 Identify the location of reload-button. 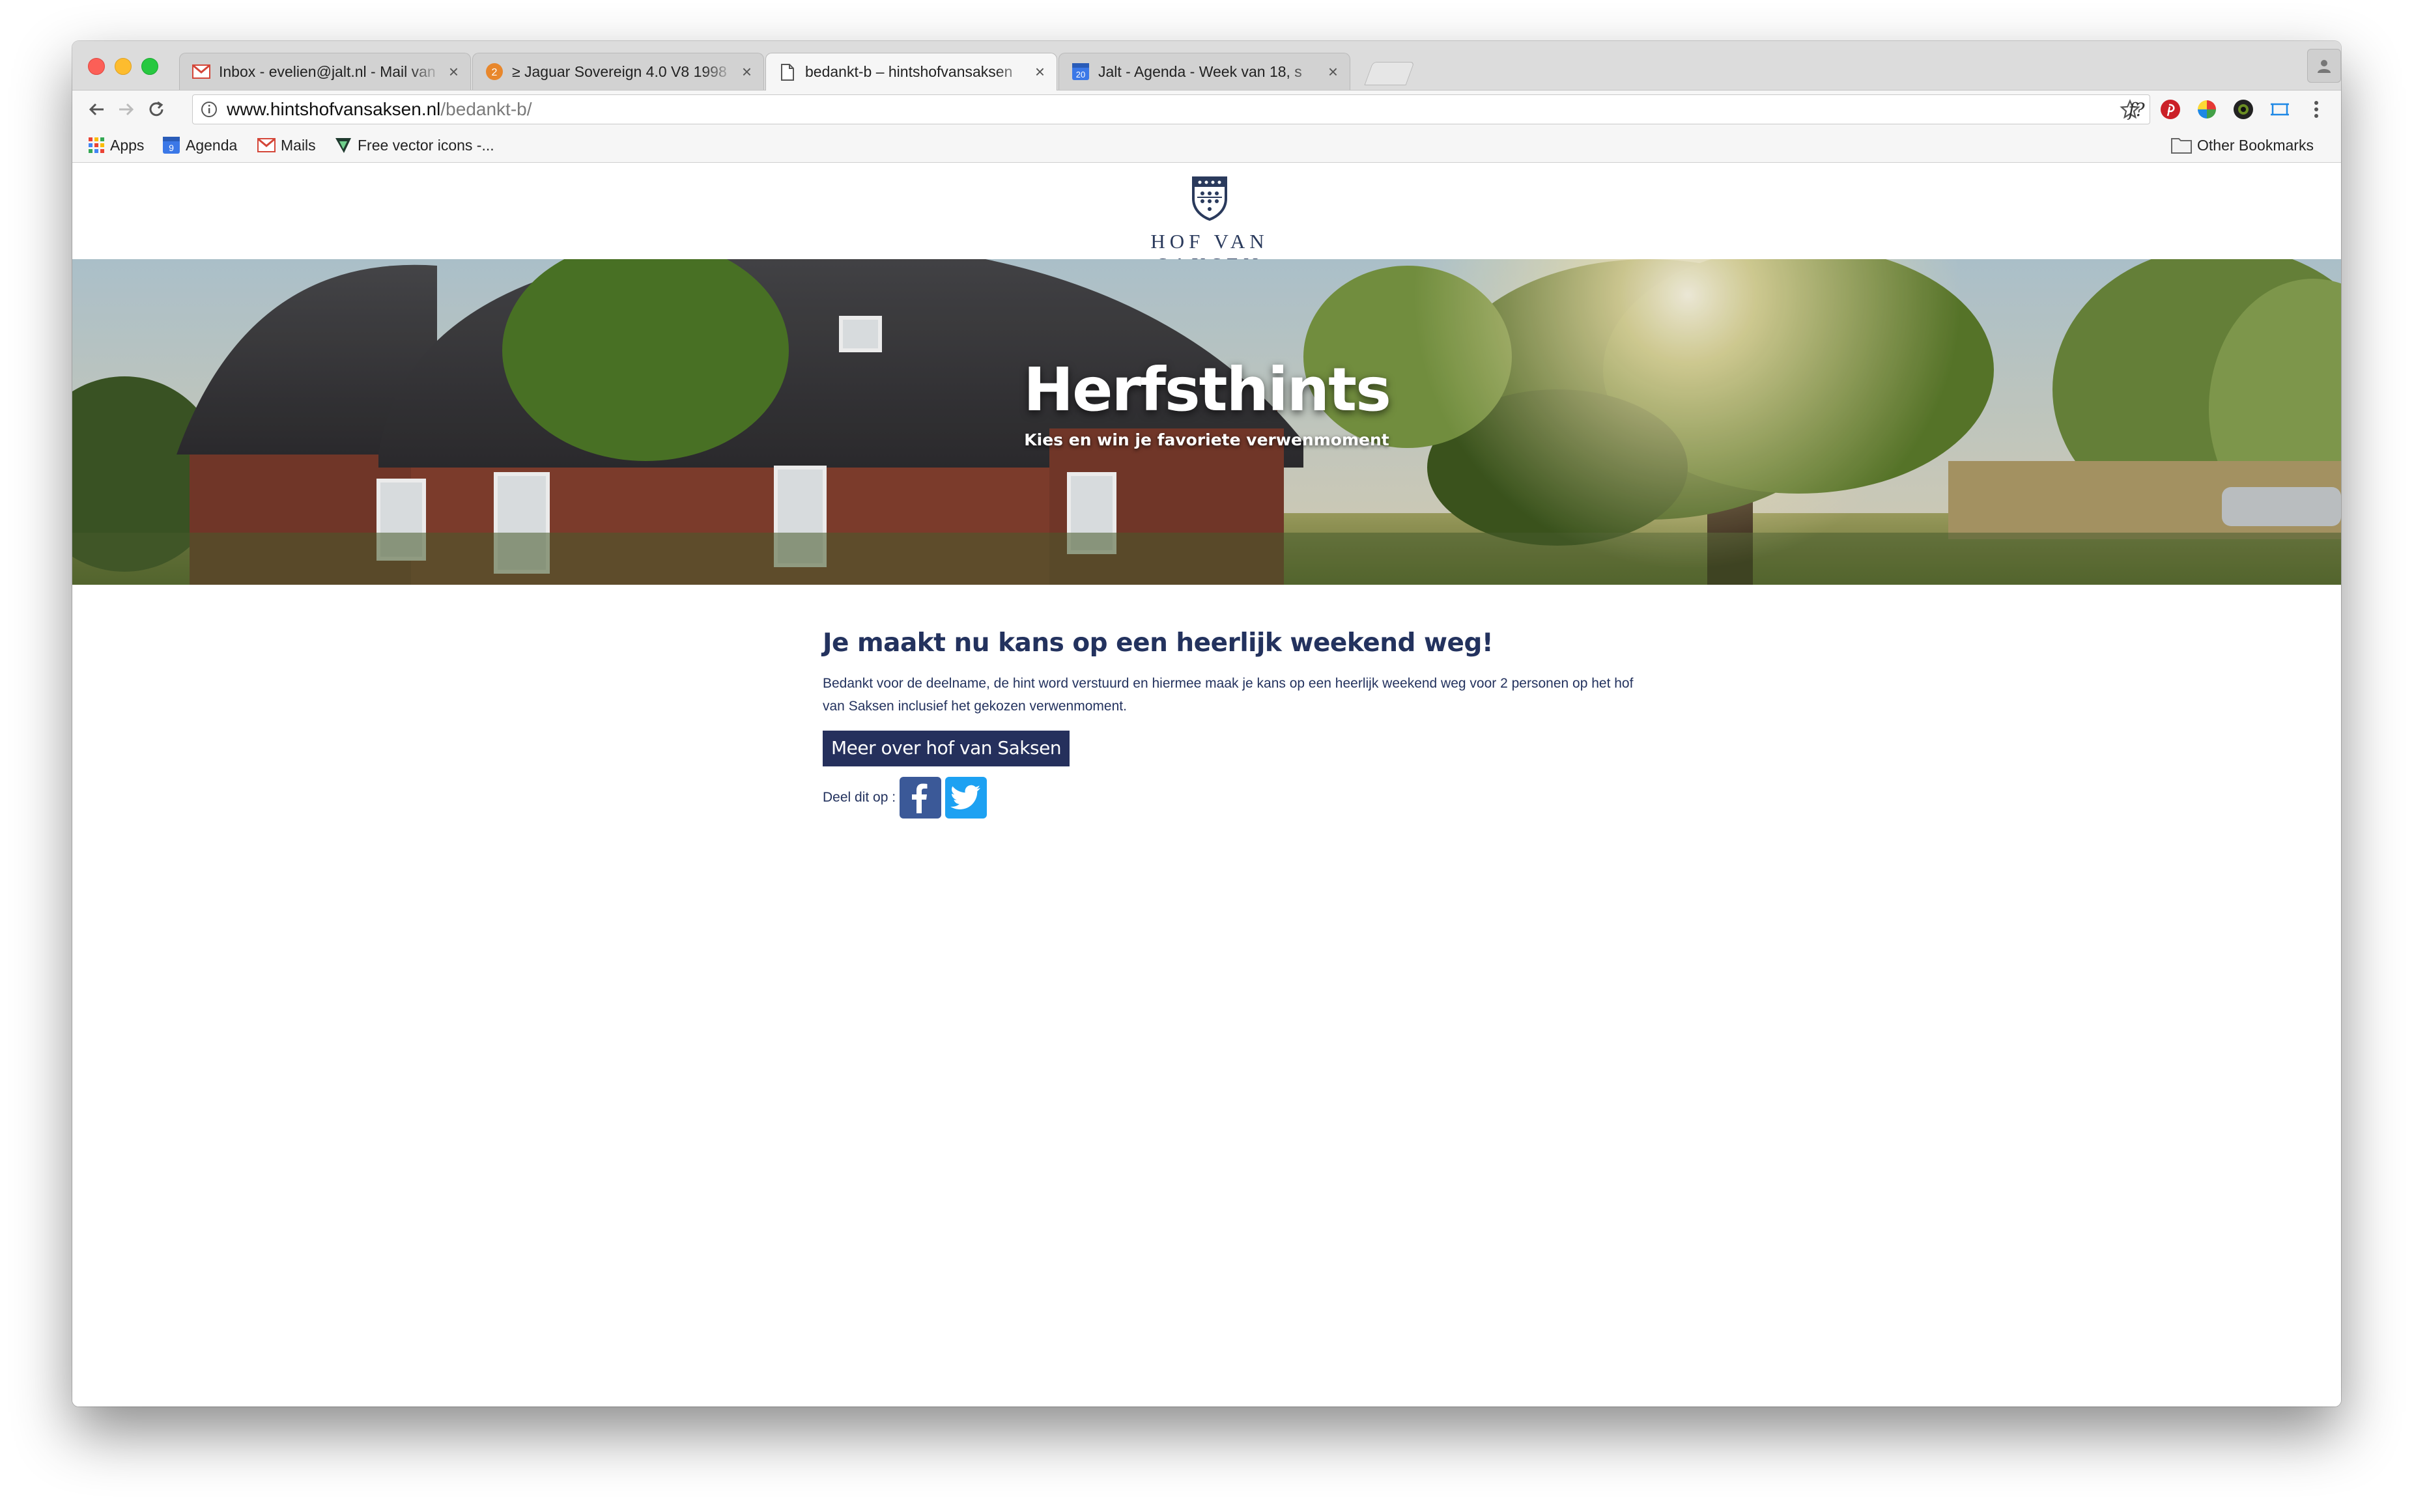
(156, 110).